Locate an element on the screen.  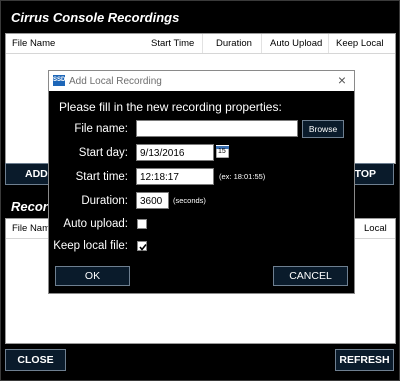
column-duration: Duration is located at coordinates (234, 43).